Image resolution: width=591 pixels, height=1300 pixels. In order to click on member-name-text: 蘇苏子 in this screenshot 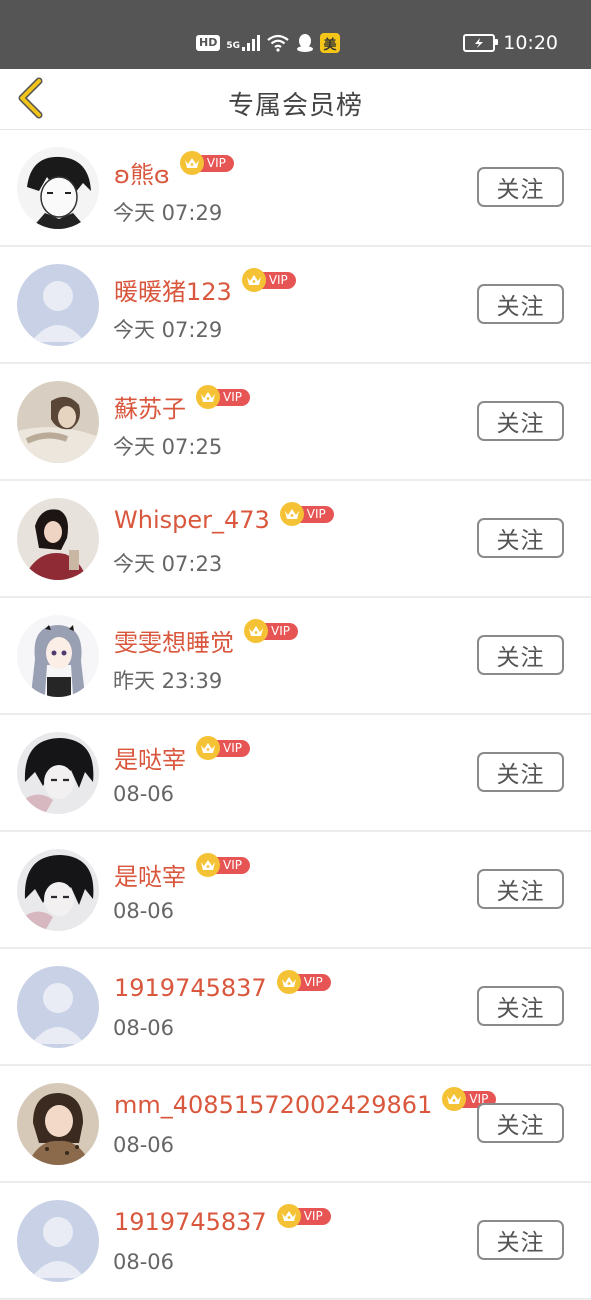, I will do `click(150, 409)`.